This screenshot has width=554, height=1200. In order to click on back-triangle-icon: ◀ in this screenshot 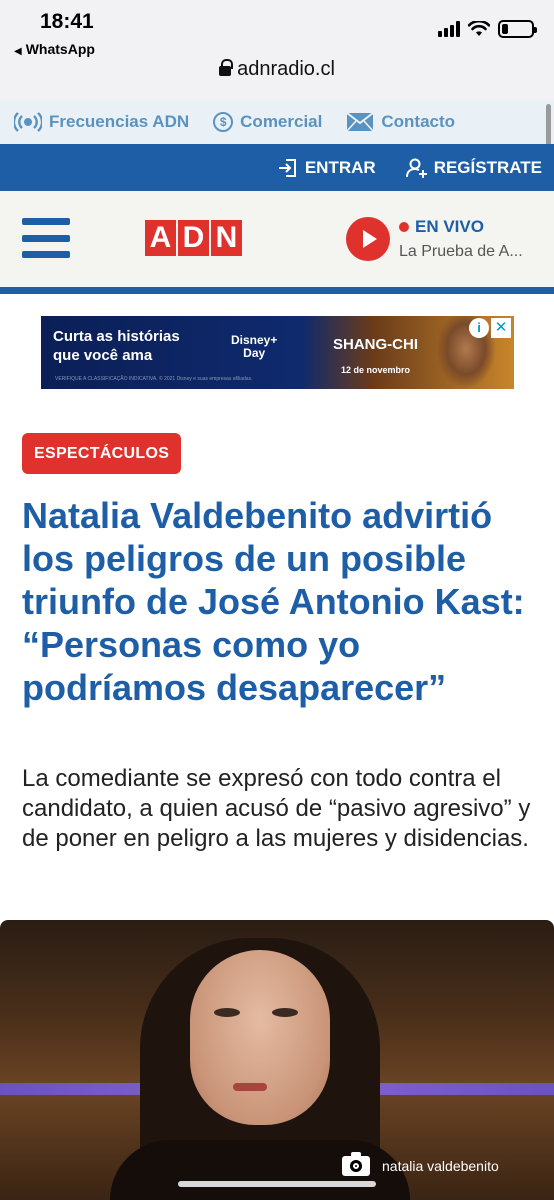, I will do `click(18, 51)`.